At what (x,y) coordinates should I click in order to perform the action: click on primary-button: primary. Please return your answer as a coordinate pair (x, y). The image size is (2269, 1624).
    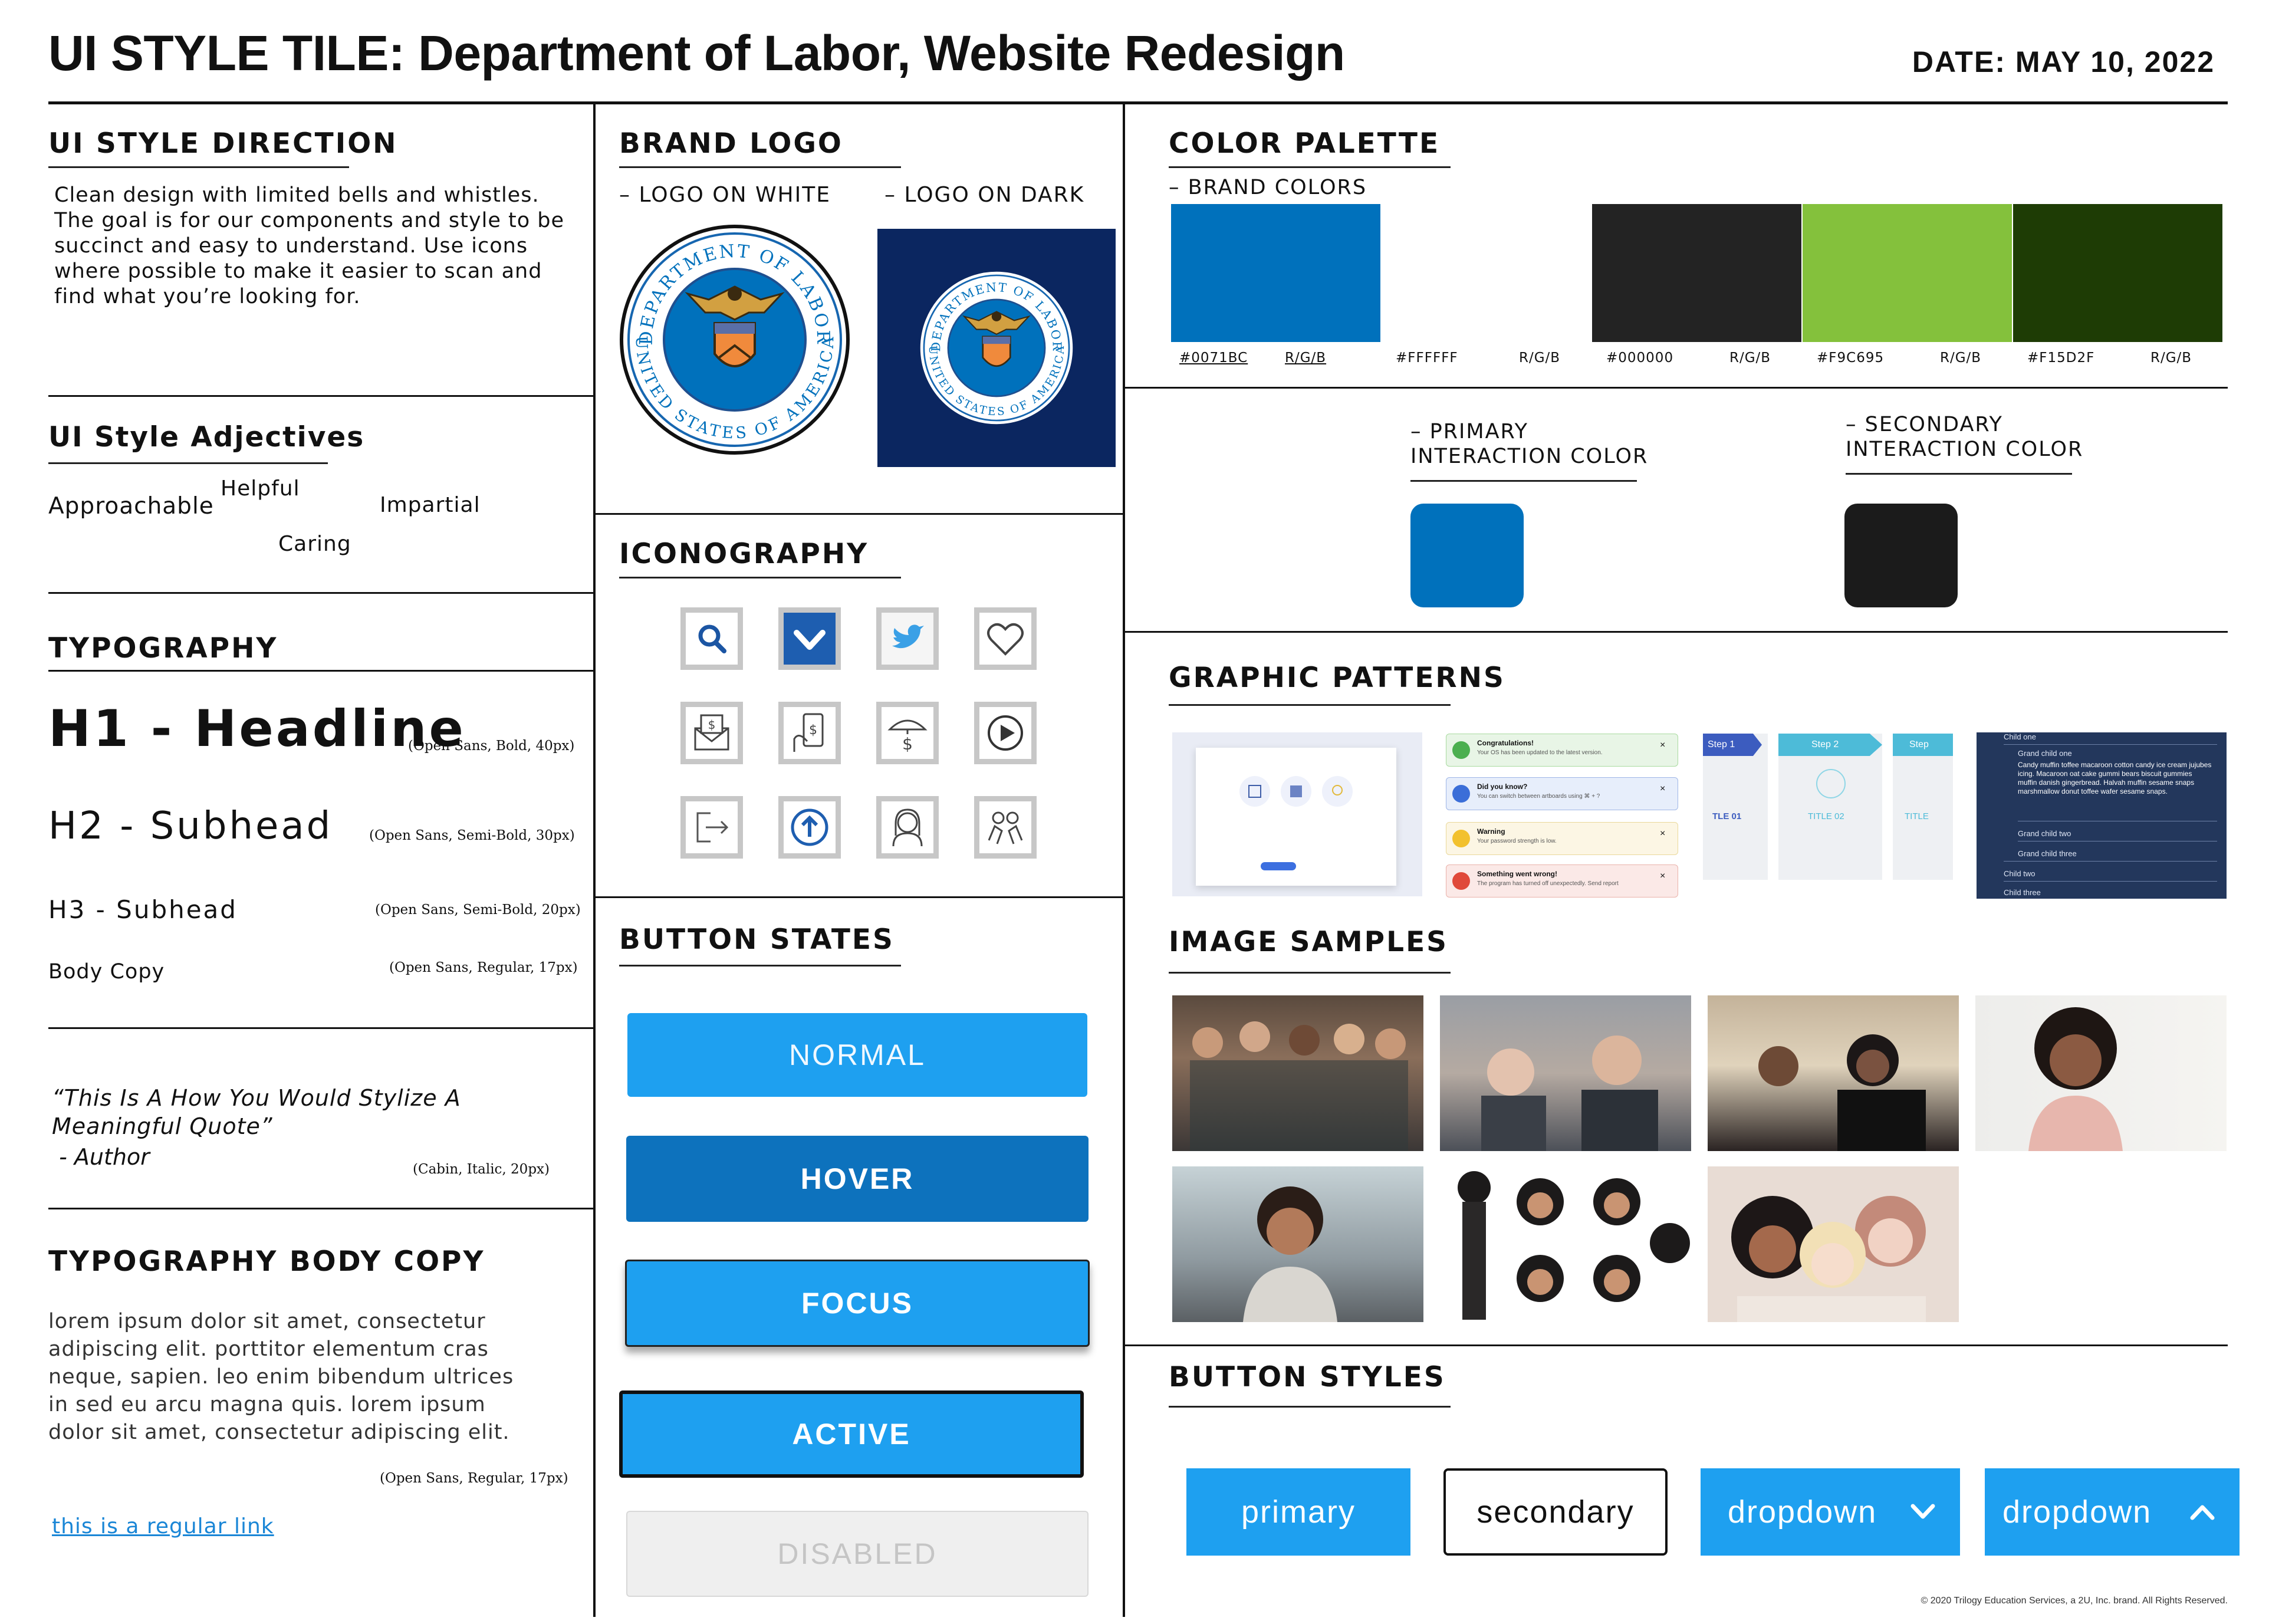
    Looking at the image, I should click on (1298, 1512).